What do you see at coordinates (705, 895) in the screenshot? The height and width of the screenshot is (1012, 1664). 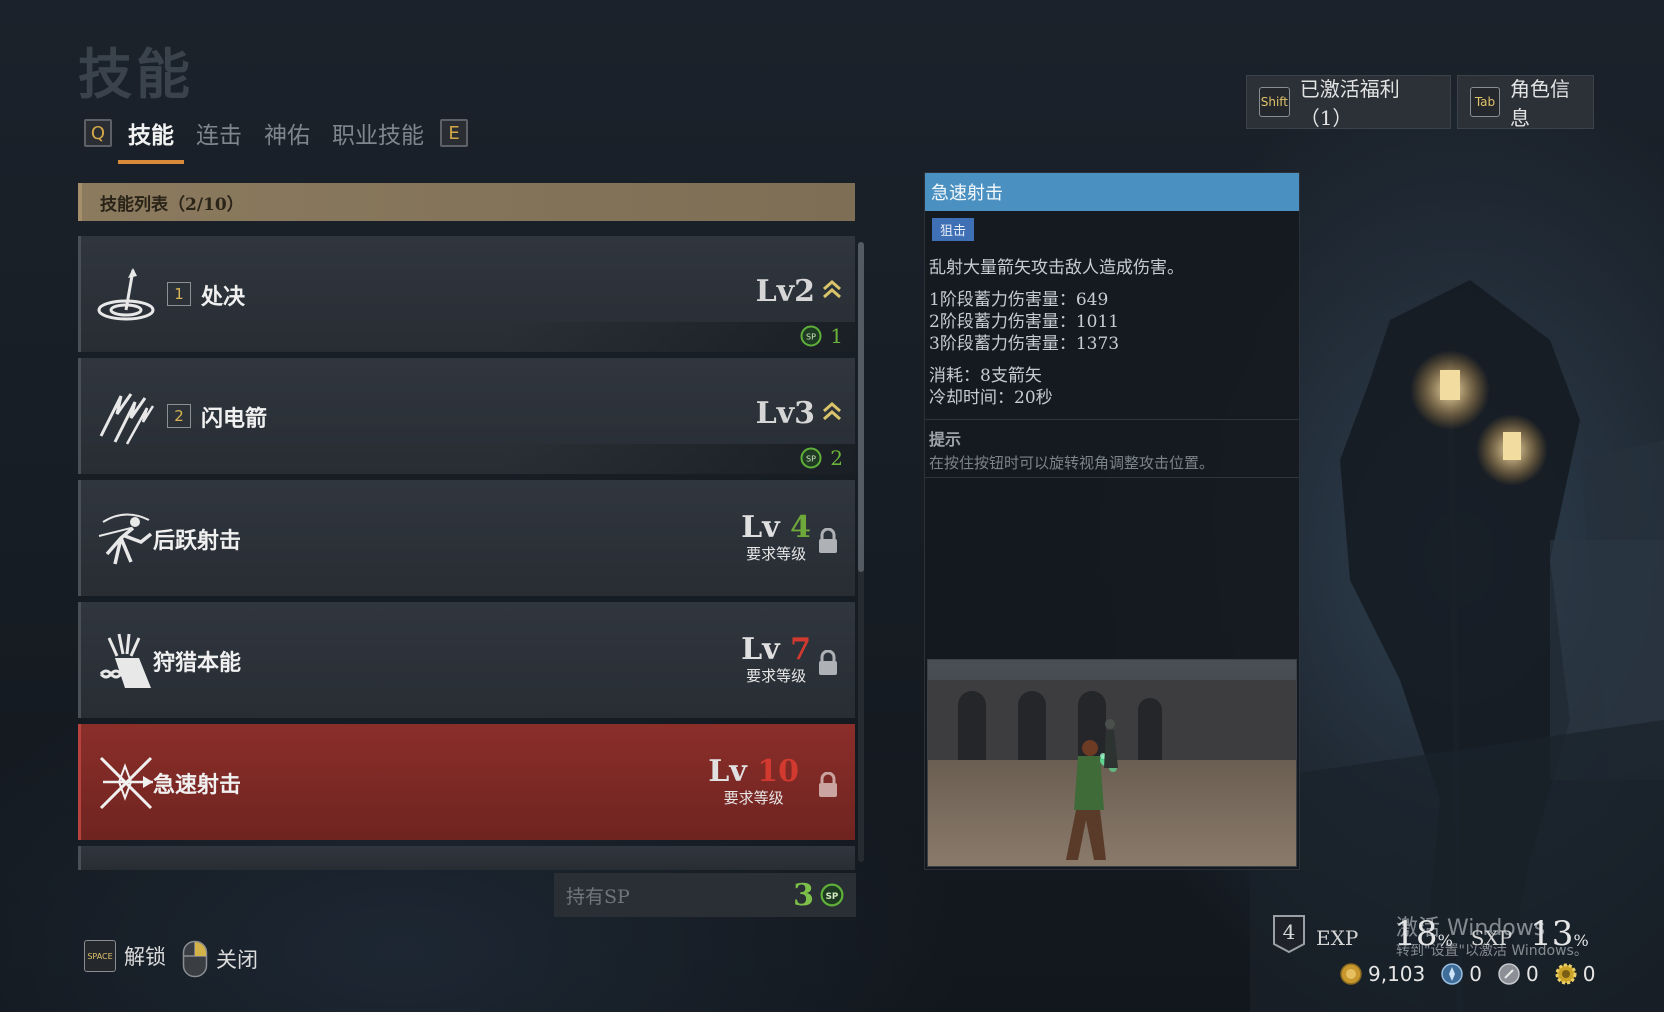 I see `sp-holder: 持有SP 3 SP` at bounding box center [705, 895].